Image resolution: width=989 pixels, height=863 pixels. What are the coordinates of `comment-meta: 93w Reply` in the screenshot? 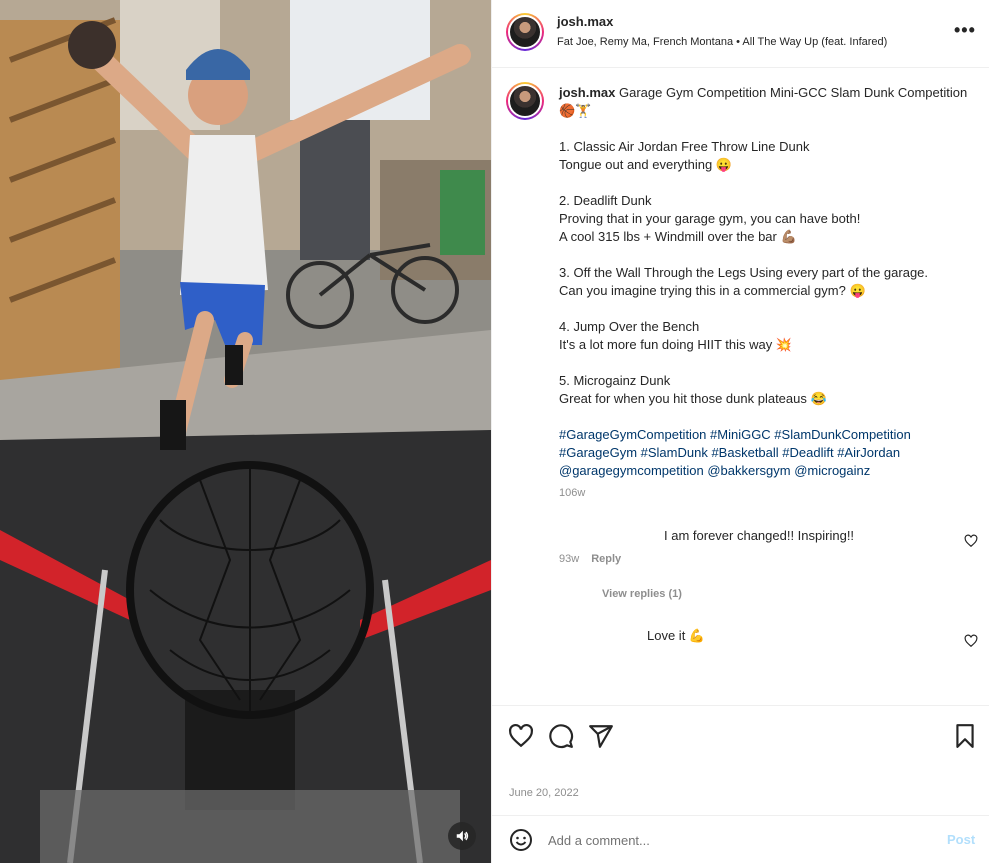 It's located at (590, 559).